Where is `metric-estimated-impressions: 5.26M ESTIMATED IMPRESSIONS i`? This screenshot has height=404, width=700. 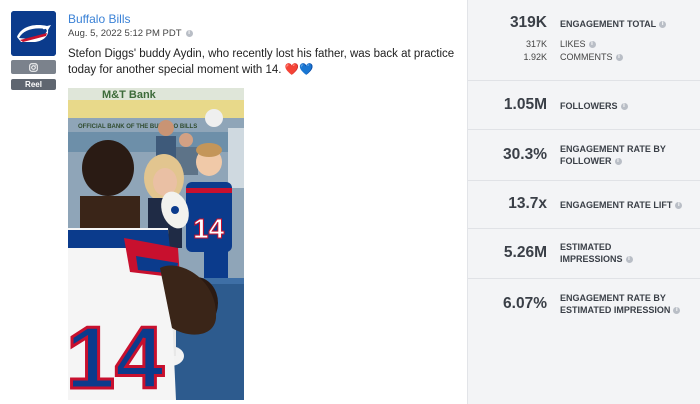
metric-estimated-impressions: 5.26M ESTIMATED IMPRESSIONS i is located at coordinates (584, 254).